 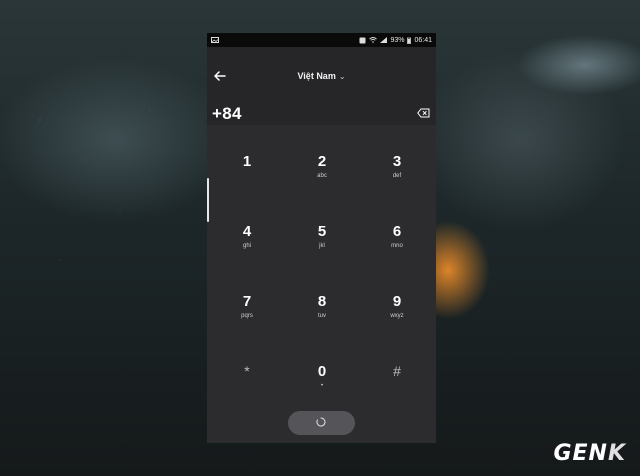 What do you see at coordinates (247, 253) in the screenshot?
I see `key-4: 4 ghi` at bounding box center [247, 253].